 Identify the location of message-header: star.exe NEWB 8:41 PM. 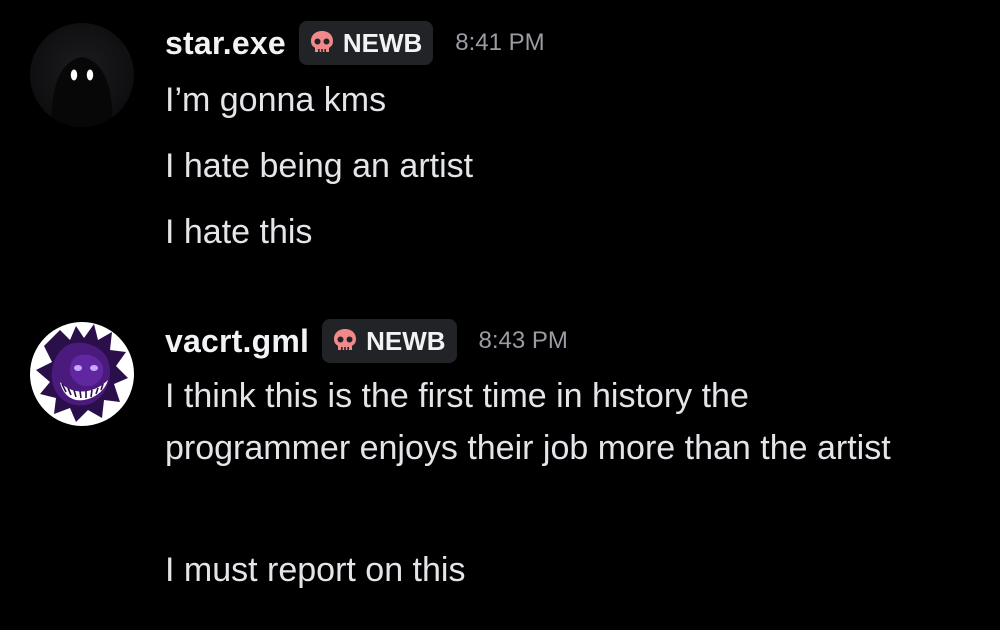
(355, 43).